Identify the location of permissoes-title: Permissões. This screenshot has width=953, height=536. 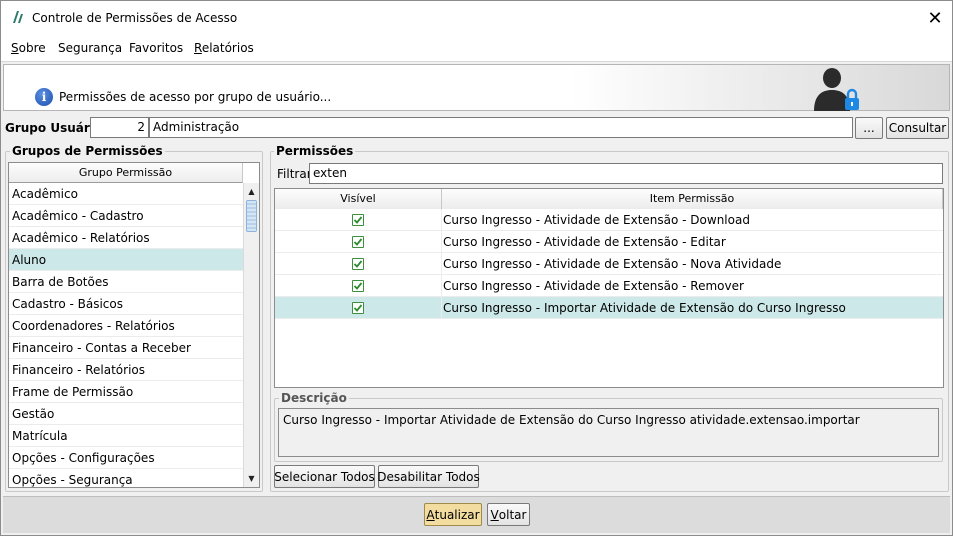
(315, 151).